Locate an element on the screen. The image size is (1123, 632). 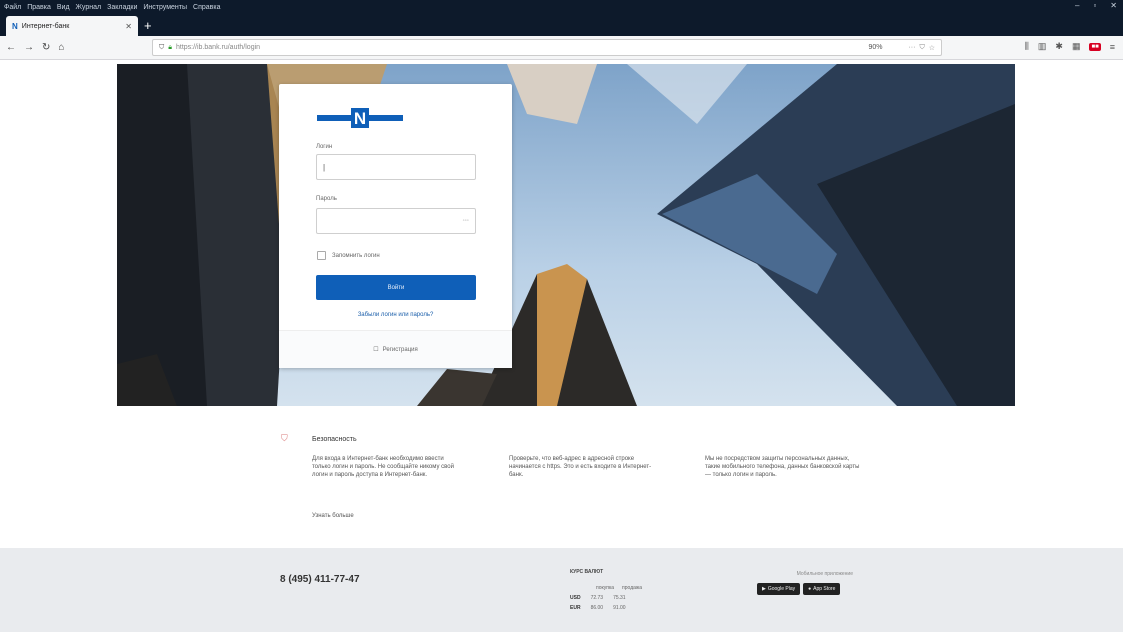
currency-code: USD is located at coordinates (575, 598).